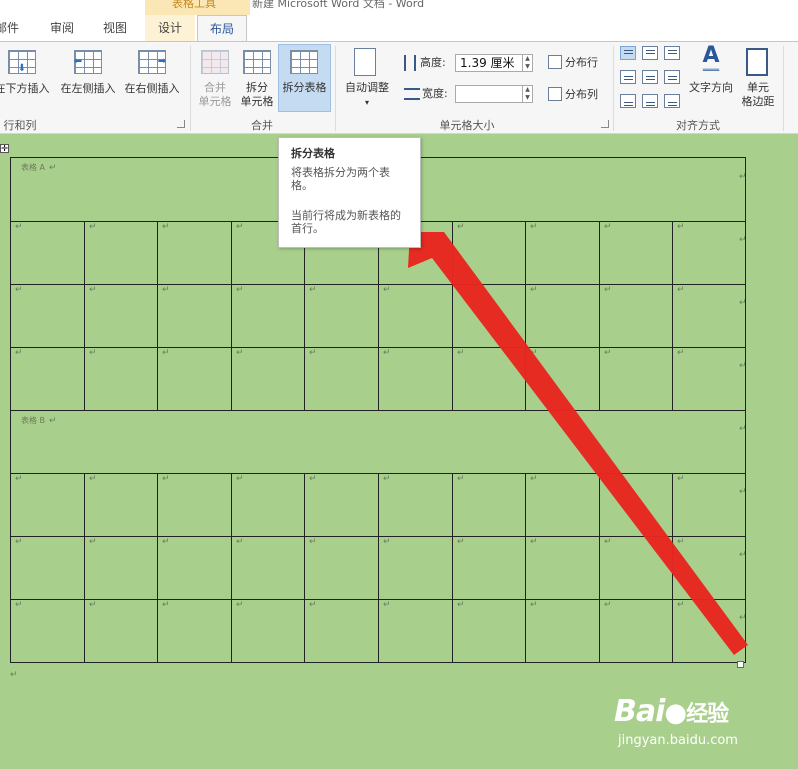 The height and width of the screenshot is (769, 798). I want to click on distribute-cols-icon, so click(555, 94).